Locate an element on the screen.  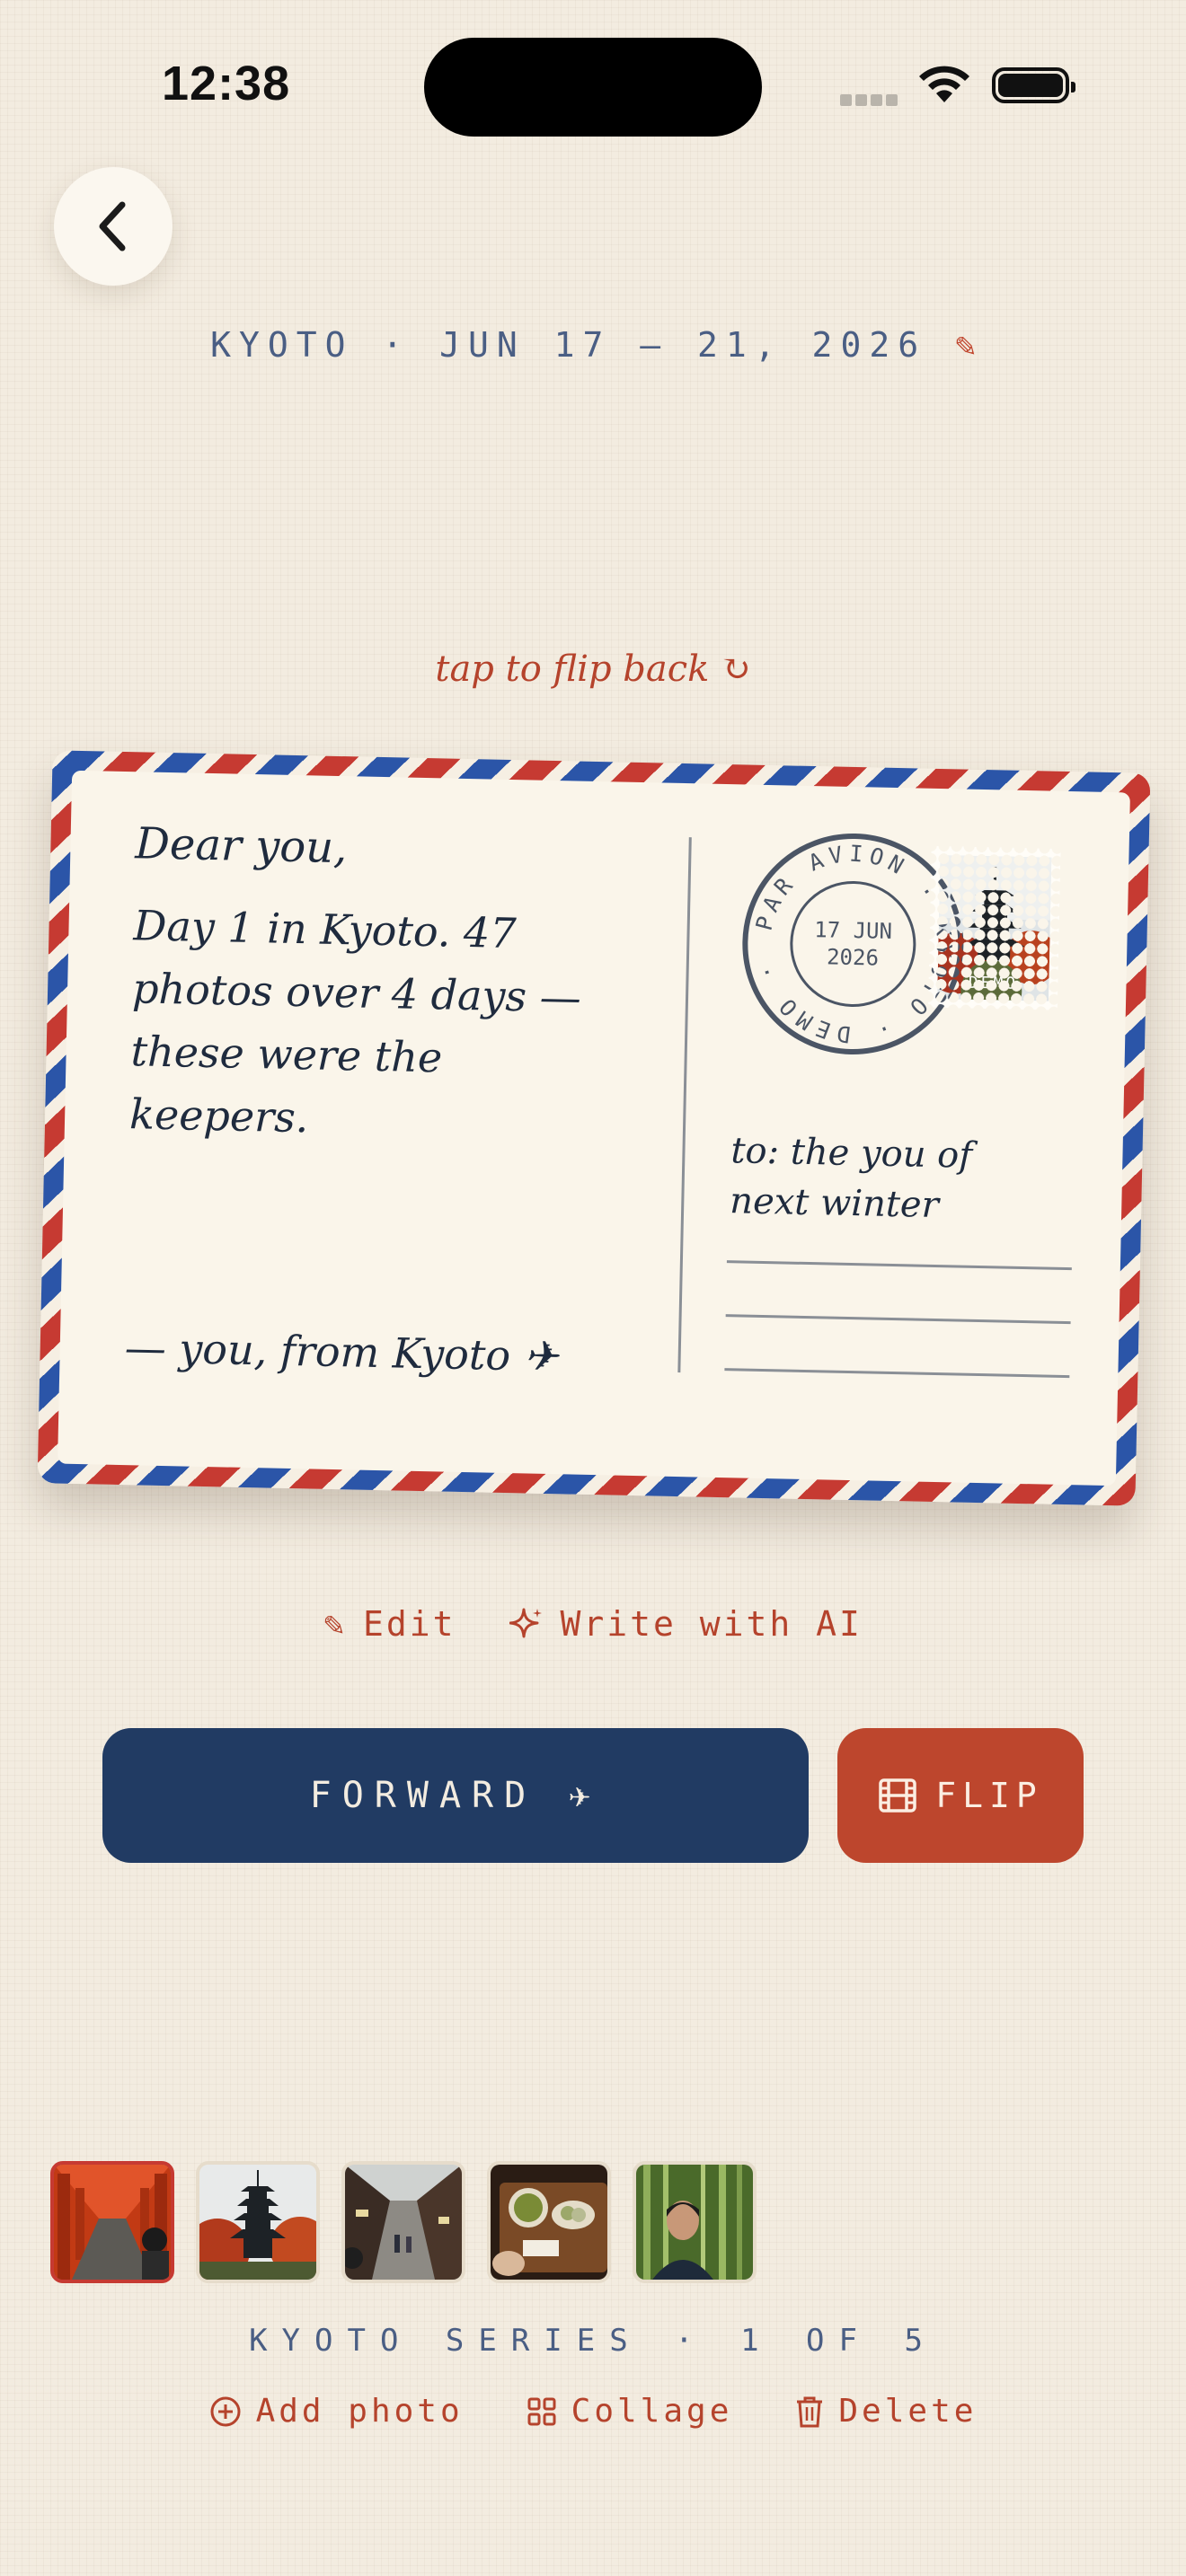
delete-label: Delete is located at coordinates (908, 2411).